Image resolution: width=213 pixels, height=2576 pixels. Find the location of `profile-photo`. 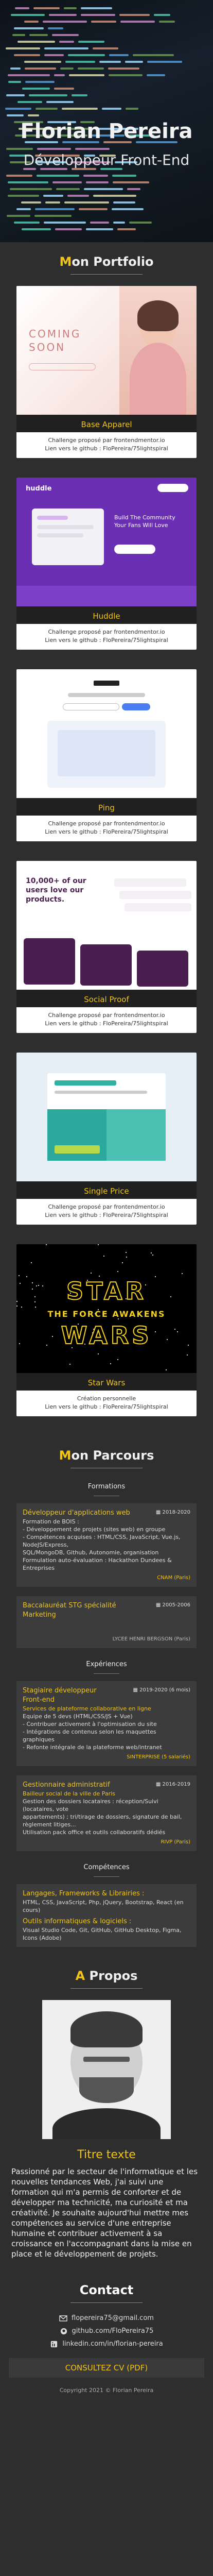

profile-photo is located at coordinates (106, 2069).